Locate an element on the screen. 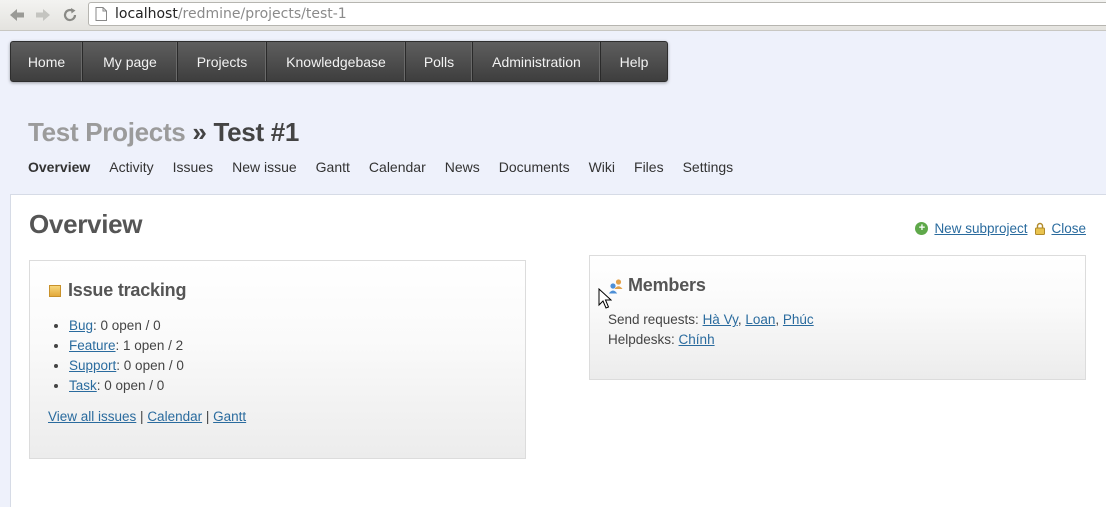 The image size is (1106, 507). tab-new-issue: New issue is located at coordinates (264, 167).